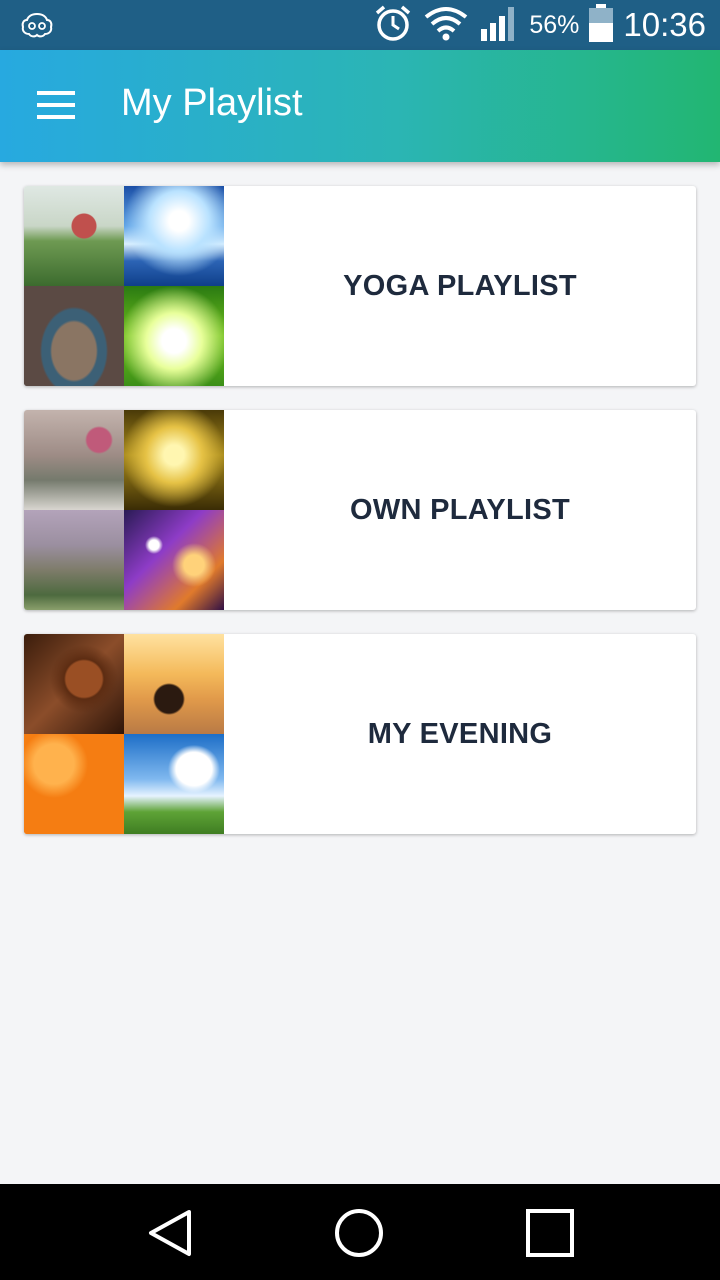  Describe the element at coordinates (56, 106) in the screenshot. I see `hamburger-menu-icon` at that location.